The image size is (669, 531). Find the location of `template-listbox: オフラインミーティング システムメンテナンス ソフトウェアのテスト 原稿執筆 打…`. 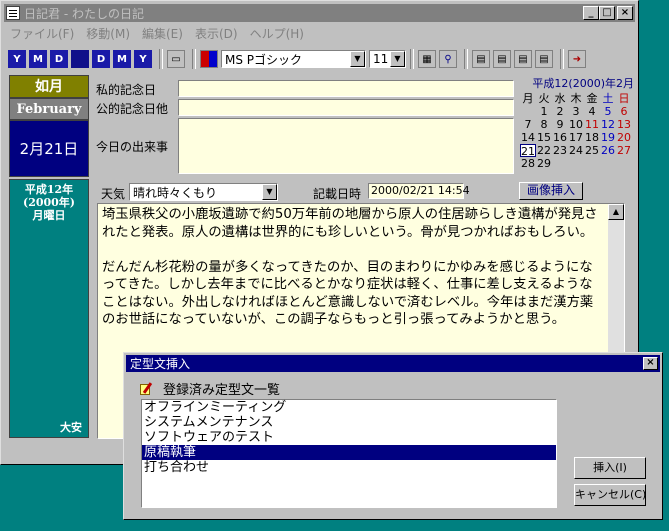

template-listbox: オフラインミーティング システムメンテナンス ソフトウェアのテスト 原稿執筆 打… is located at coordinates (349, 453).